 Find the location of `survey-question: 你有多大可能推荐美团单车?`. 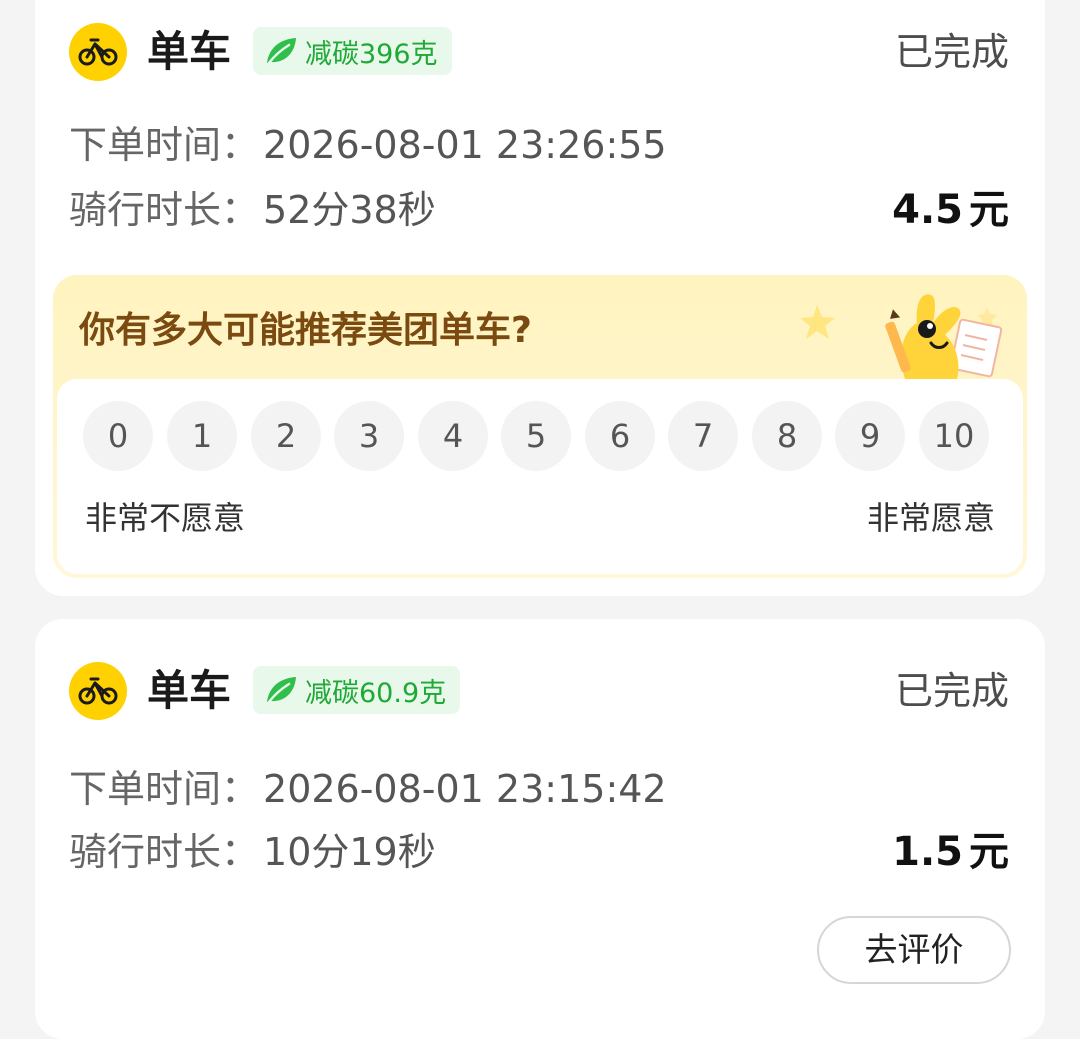

survey-question: 你有多大可能推荐美团单车? is located at coordinates (305, 330).